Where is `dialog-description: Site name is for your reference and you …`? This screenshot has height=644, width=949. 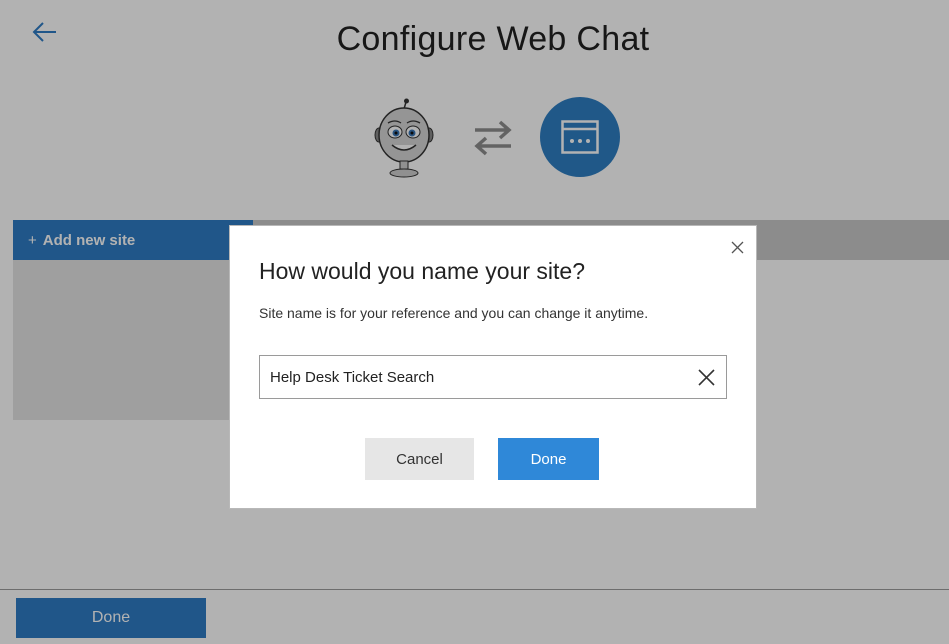 dialog-description: Site name is for your reference and you … is located at coordinates (454, 313).